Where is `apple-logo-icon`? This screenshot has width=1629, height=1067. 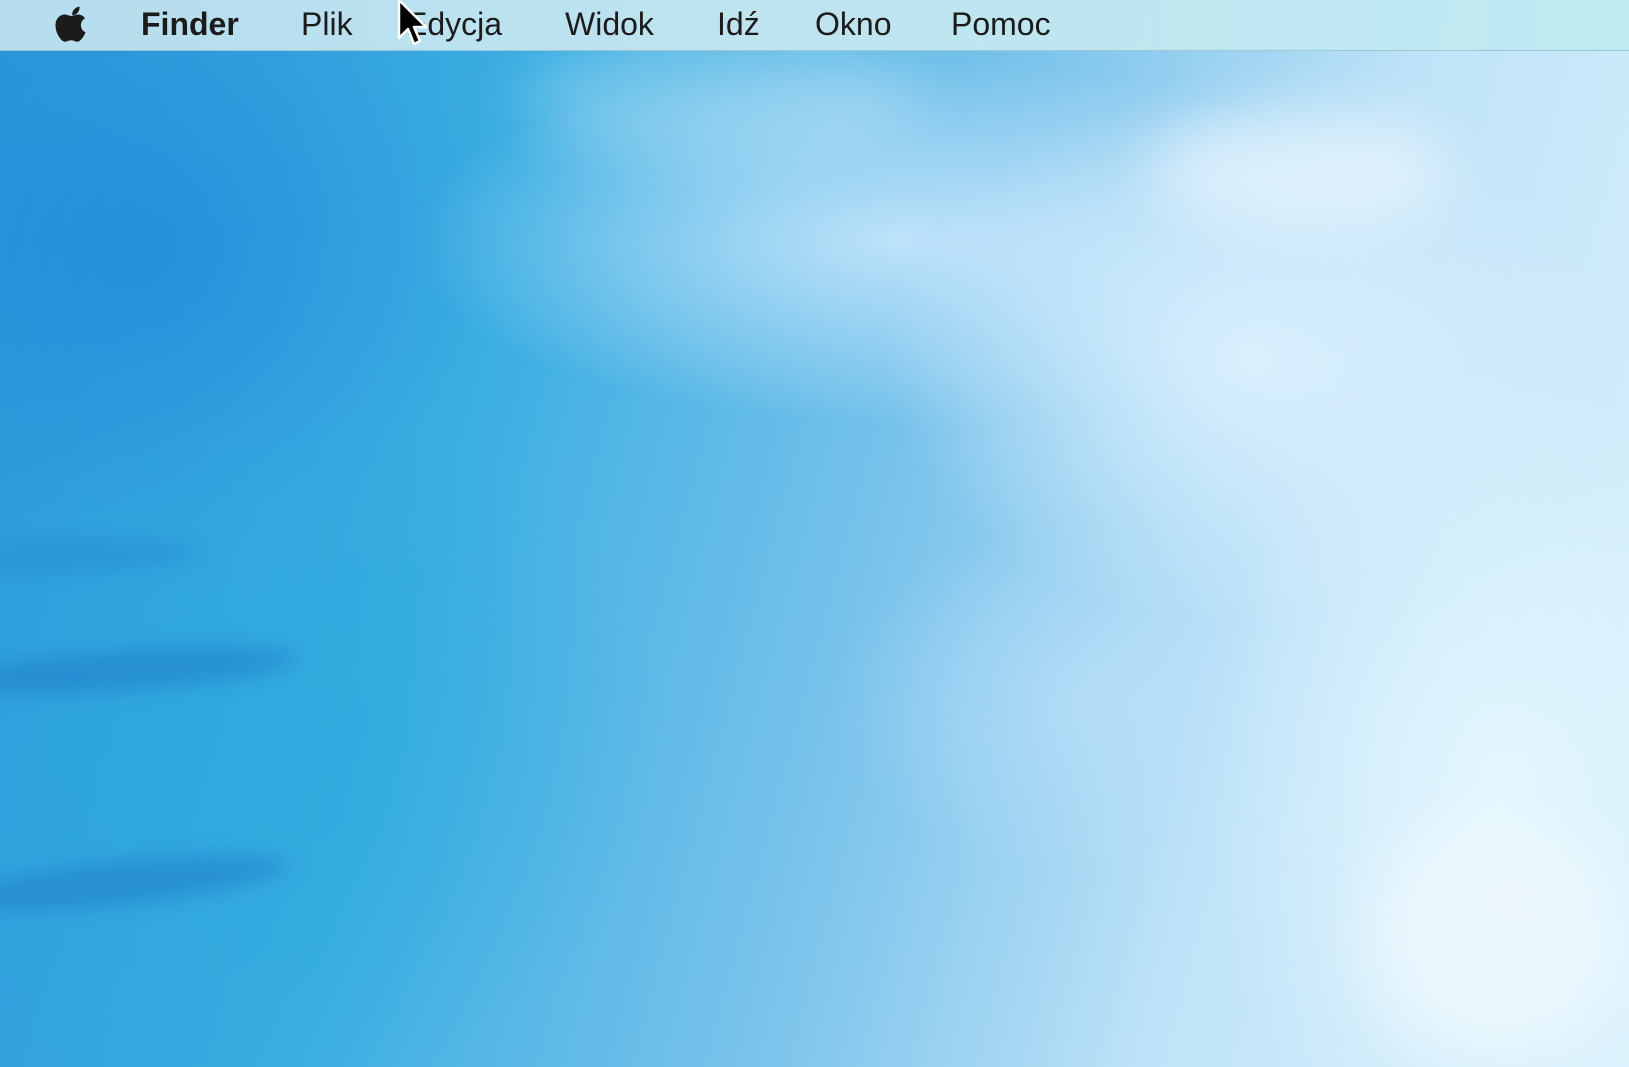 apple-logo-icon is located at coordinates (73, 24).